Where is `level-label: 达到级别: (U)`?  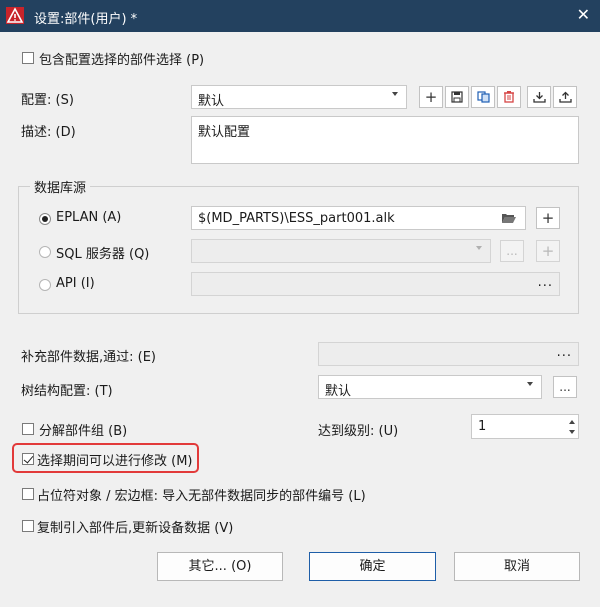 level-label: 达到级别: (U) is located at coordinates (358, 431).